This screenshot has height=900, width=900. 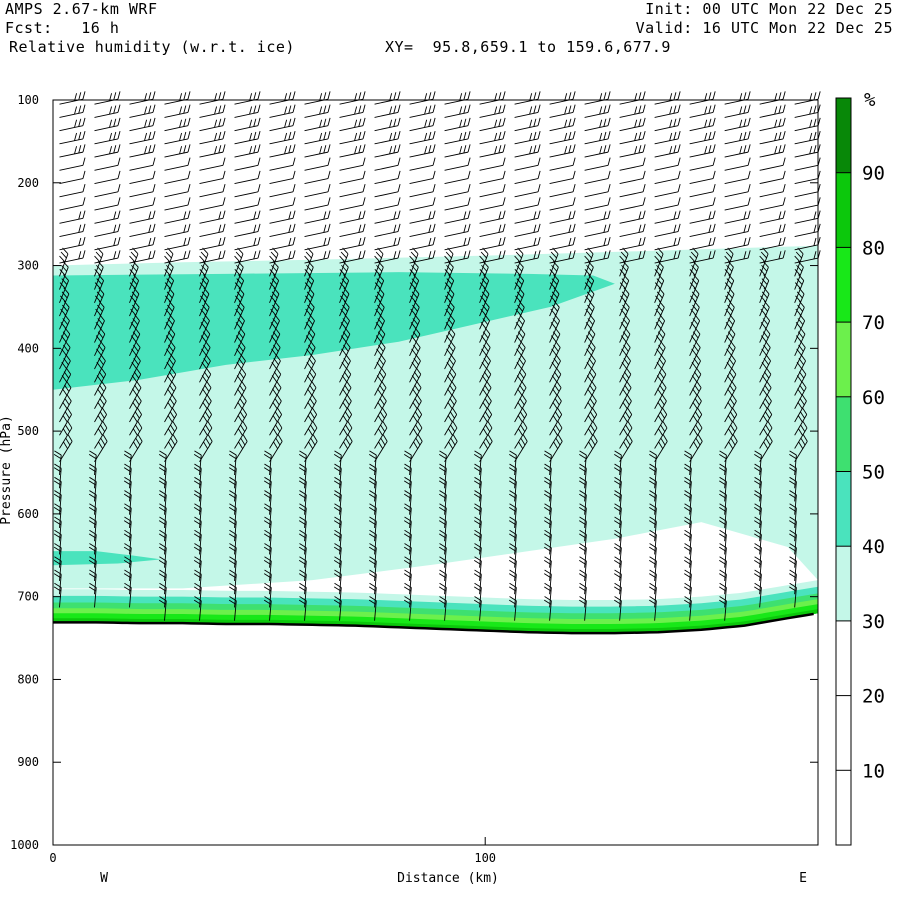 I want to click on y-tick-label: 1000, so click(x=24, y=845).